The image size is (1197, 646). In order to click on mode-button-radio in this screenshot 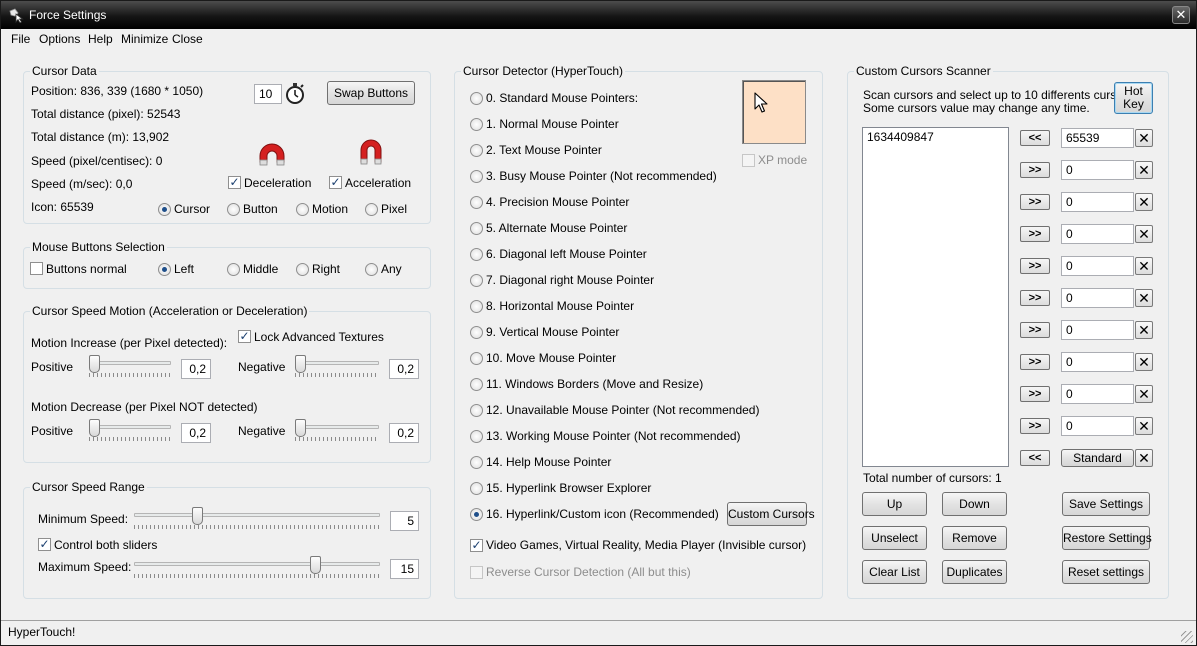, I will do `click(233, 209)`.